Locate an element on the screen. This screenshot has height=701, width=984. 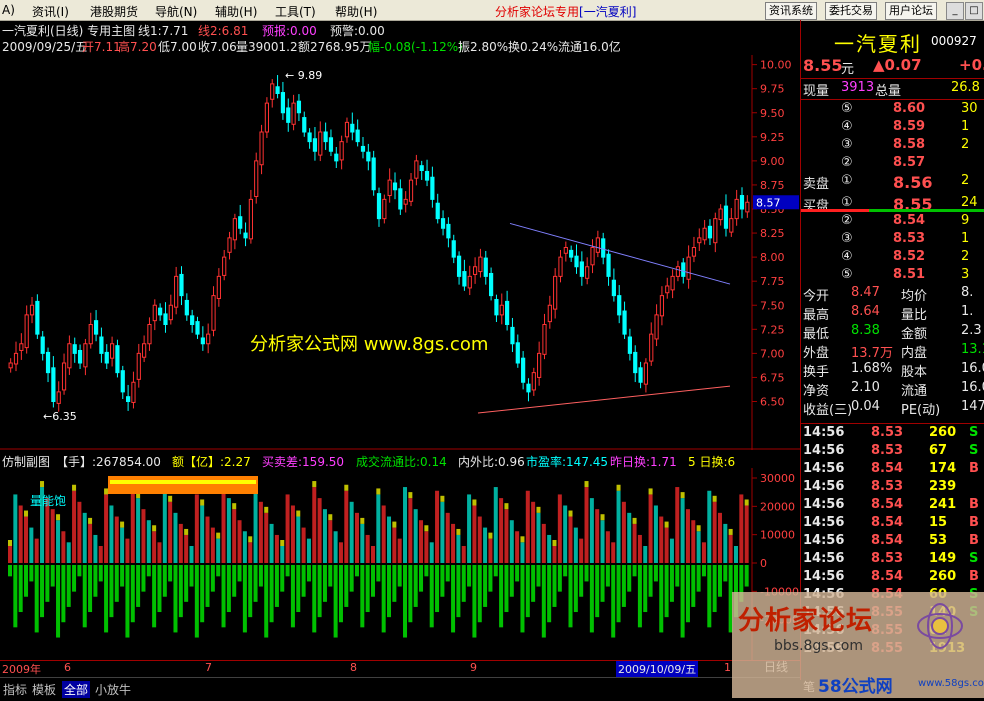
sell-level-row: ③ 8.58 2 is located at coordinates (892, 146).